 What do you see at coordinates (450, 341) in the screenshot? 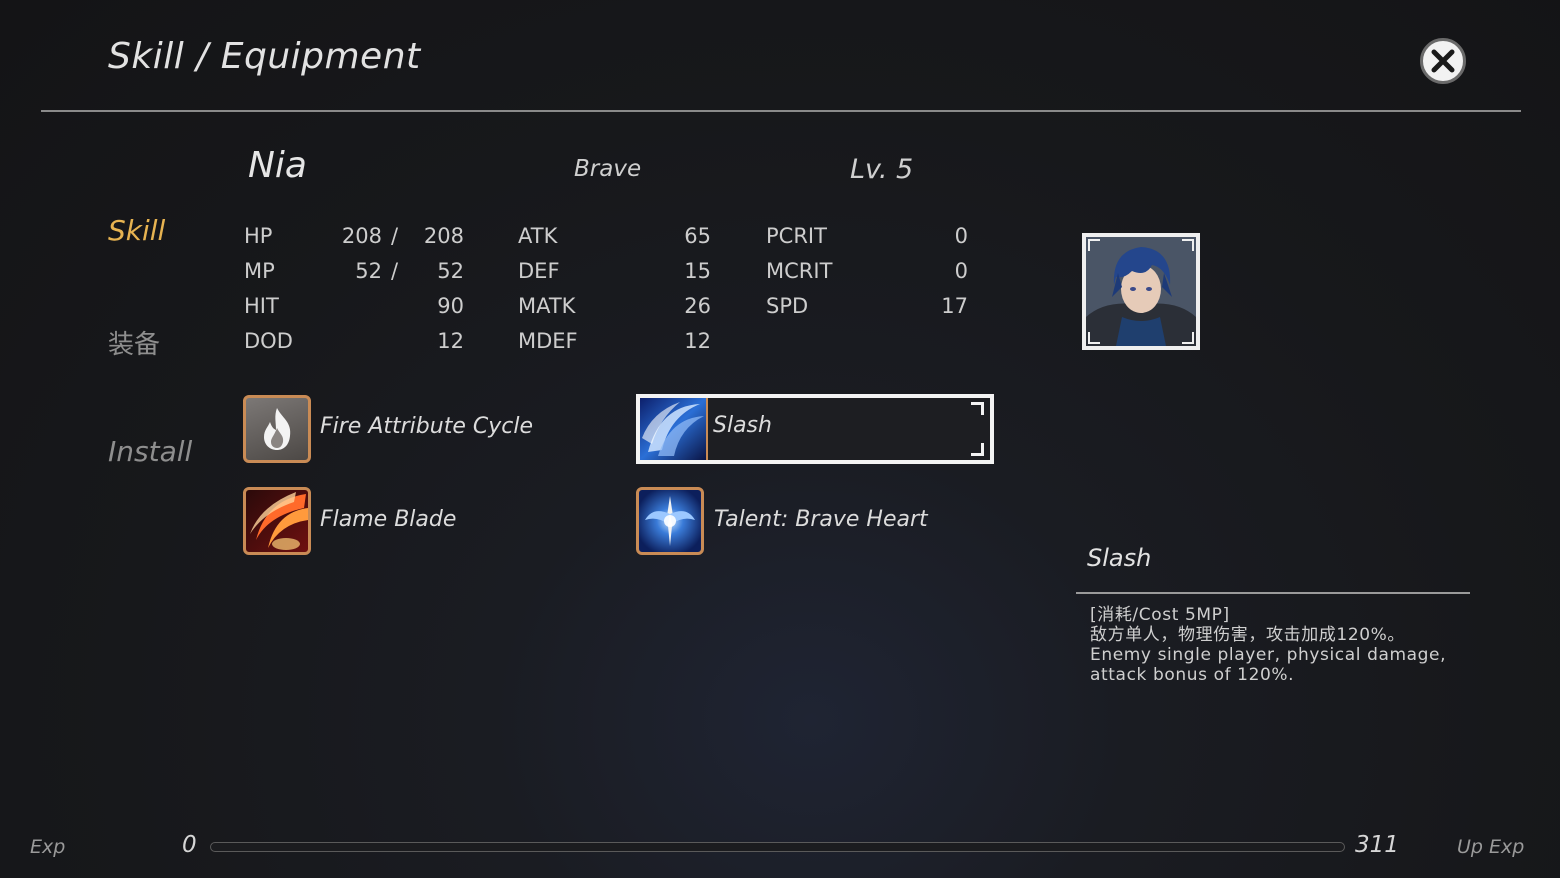
I see `stat-dod-value: 12` at bounding box center [450, 341].